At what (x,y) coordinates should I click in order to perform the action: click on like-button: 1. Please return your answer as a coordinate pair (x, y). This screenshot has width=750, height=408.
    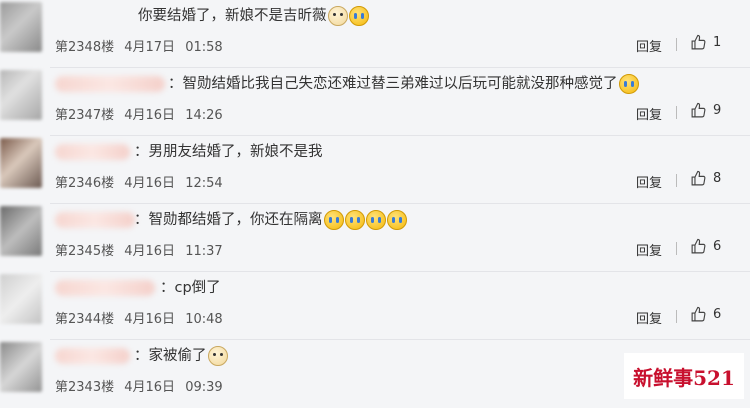
    Looking at the image, I should click on (705, 42).